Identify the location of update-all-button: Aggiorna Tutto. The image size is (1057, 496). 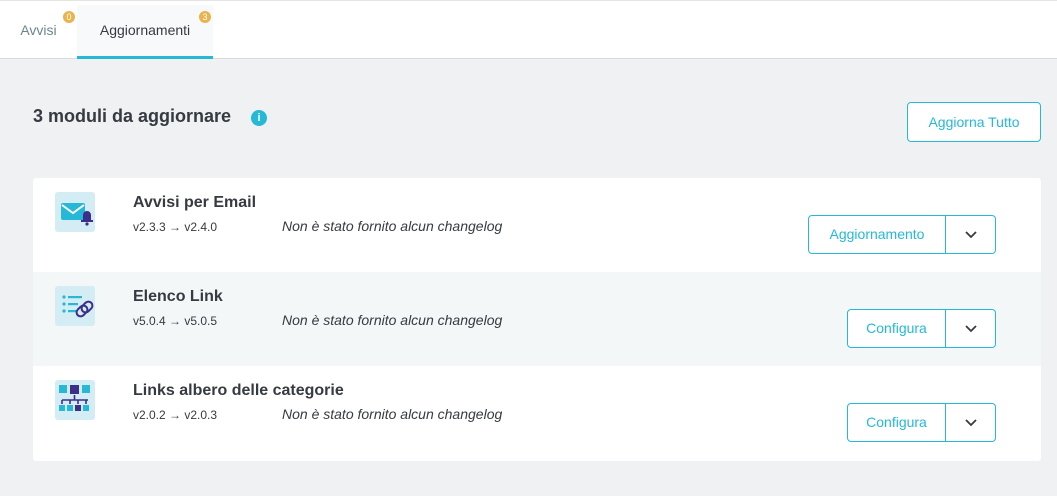
(974, 122).